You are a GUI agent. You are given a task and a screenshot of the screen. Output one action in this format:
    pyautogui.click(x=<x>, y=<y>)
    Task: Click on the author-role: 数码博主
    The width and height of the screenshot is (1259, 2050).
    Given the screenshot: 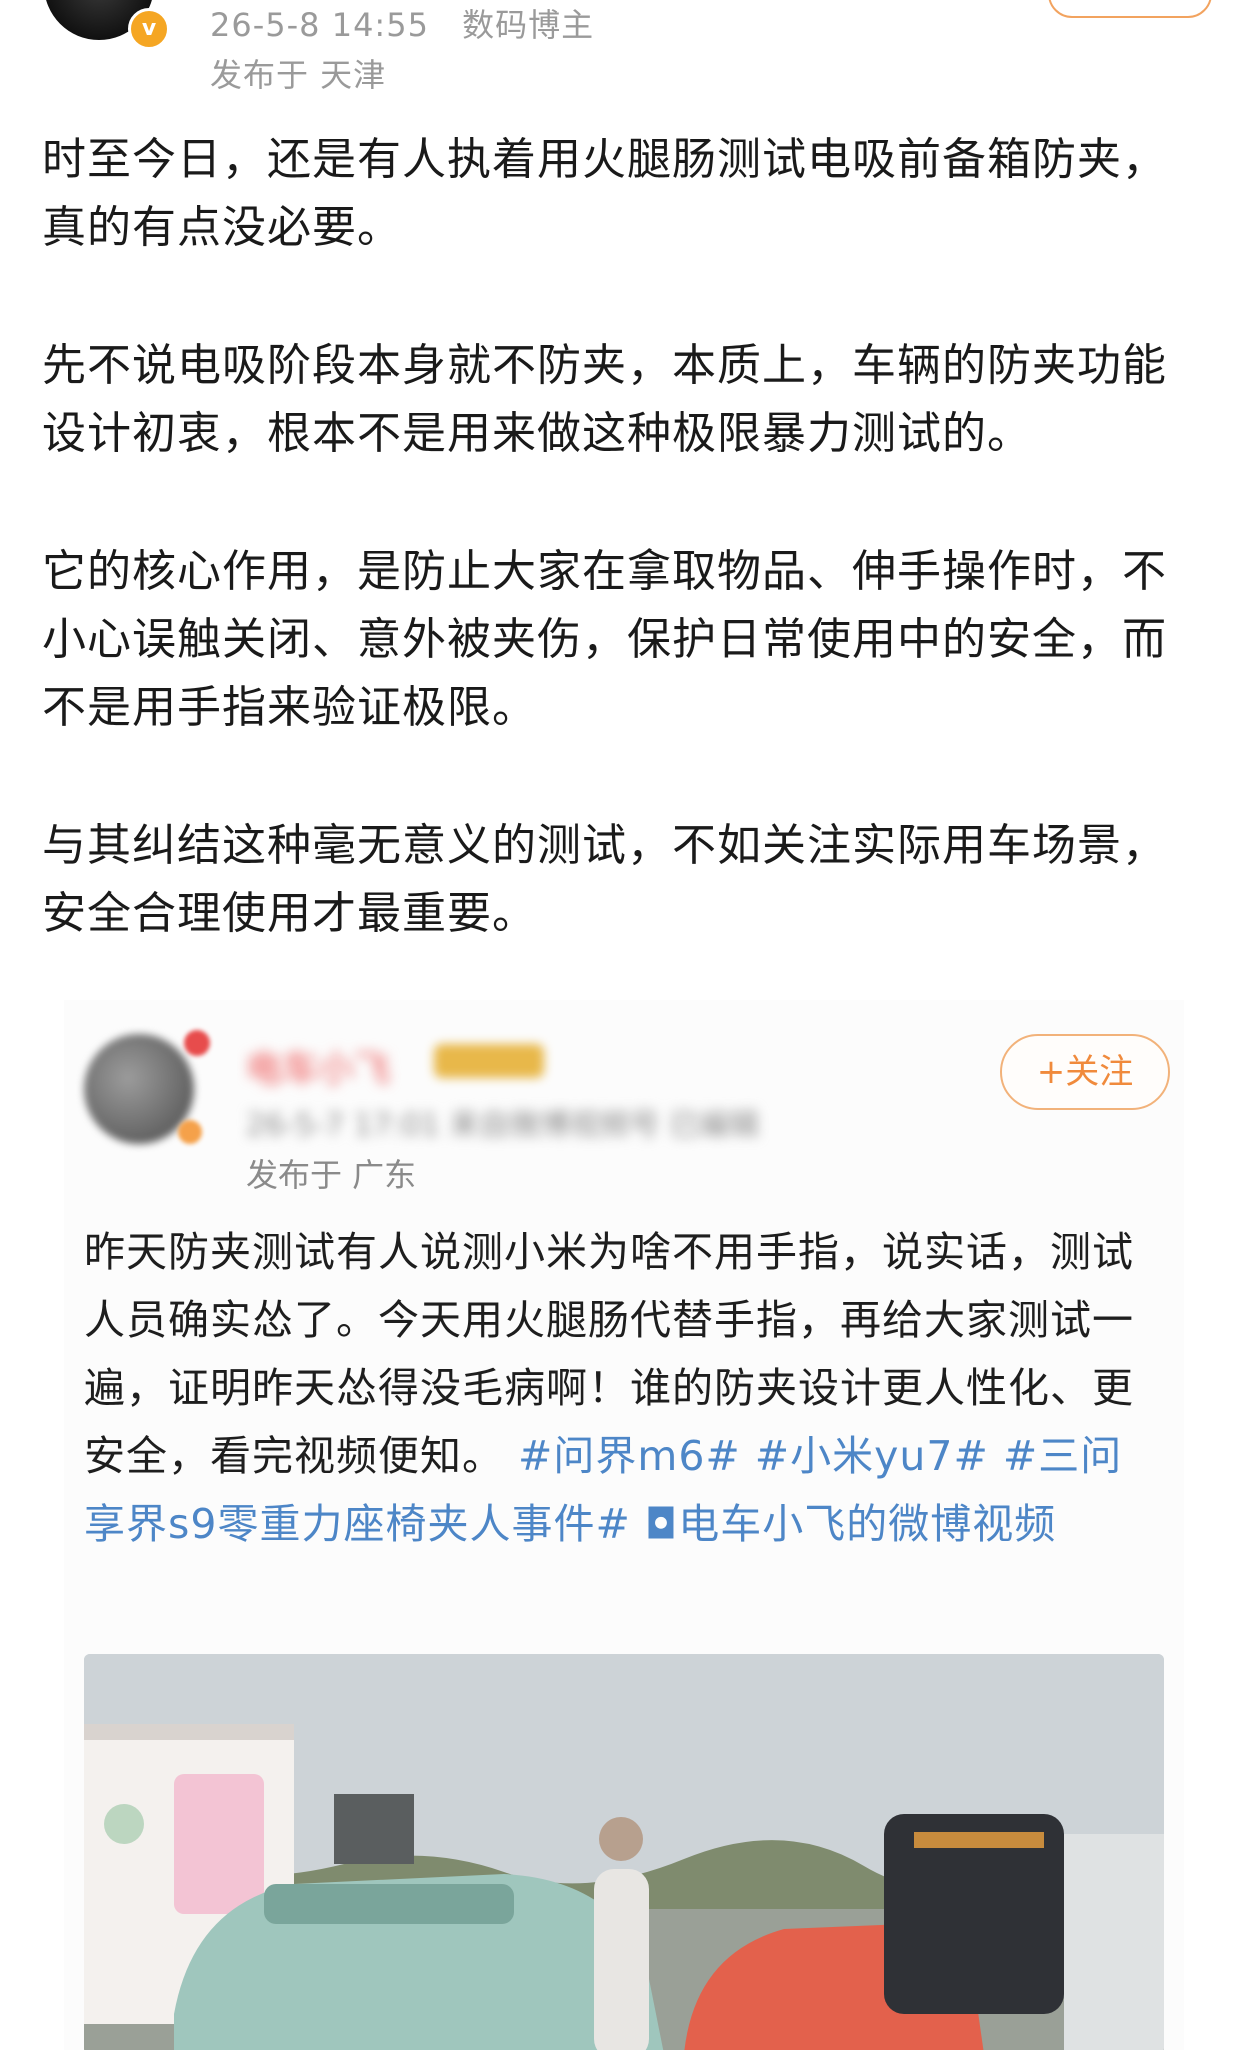 What is the action you would take?
    pyautogui.click(x=528, y=25)
    